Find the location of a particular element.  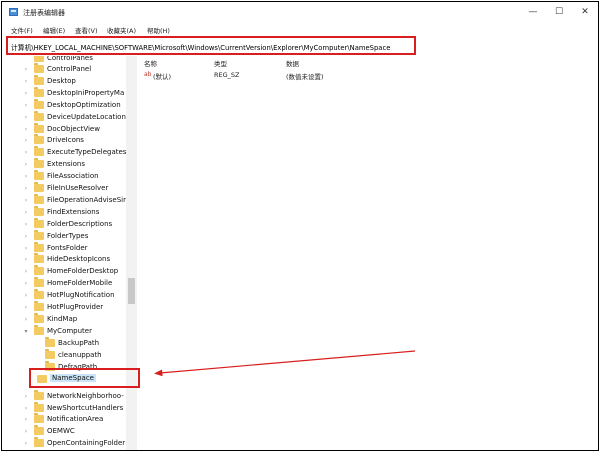

arrow-head is located at coordinates (158, 373).